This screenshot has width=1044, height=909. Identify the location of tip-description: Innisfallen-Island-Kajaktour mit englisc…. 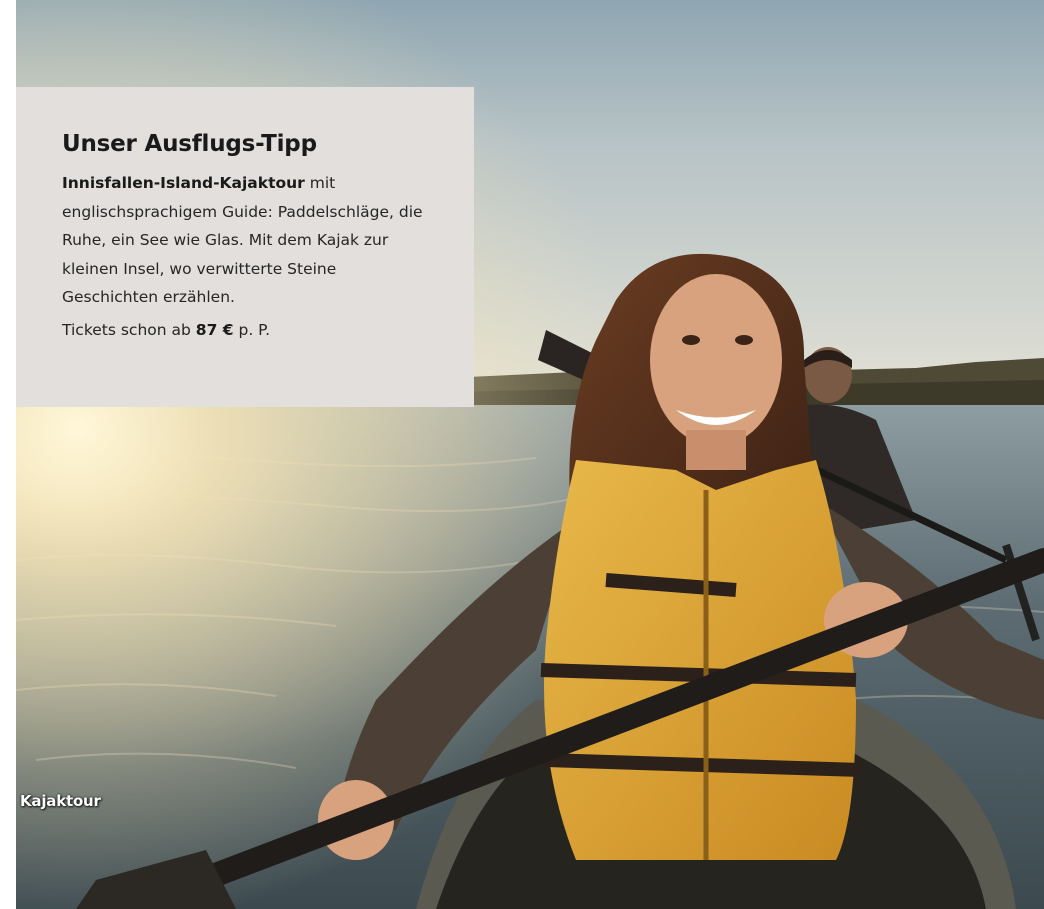
(248, 240).